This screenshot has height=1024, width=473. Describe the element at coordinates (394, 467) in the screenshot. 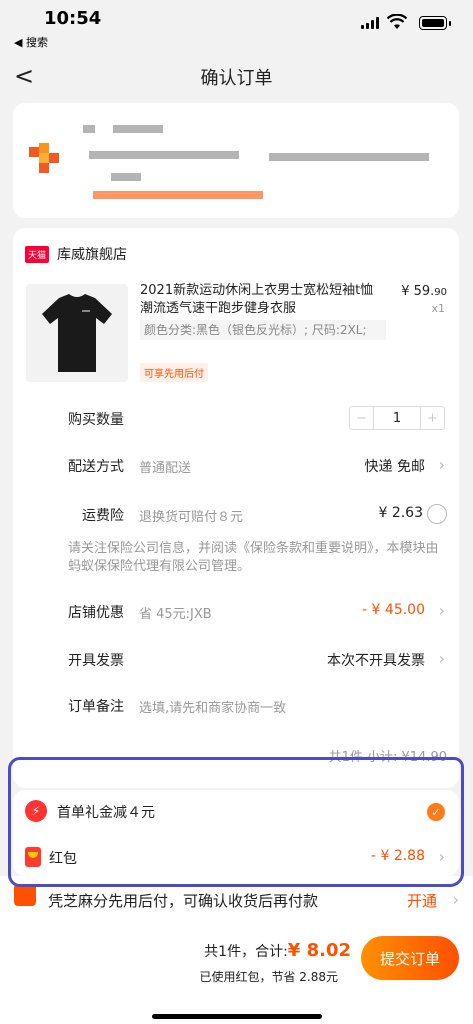

I see `delivery-value: 快递 免邮` at that location.